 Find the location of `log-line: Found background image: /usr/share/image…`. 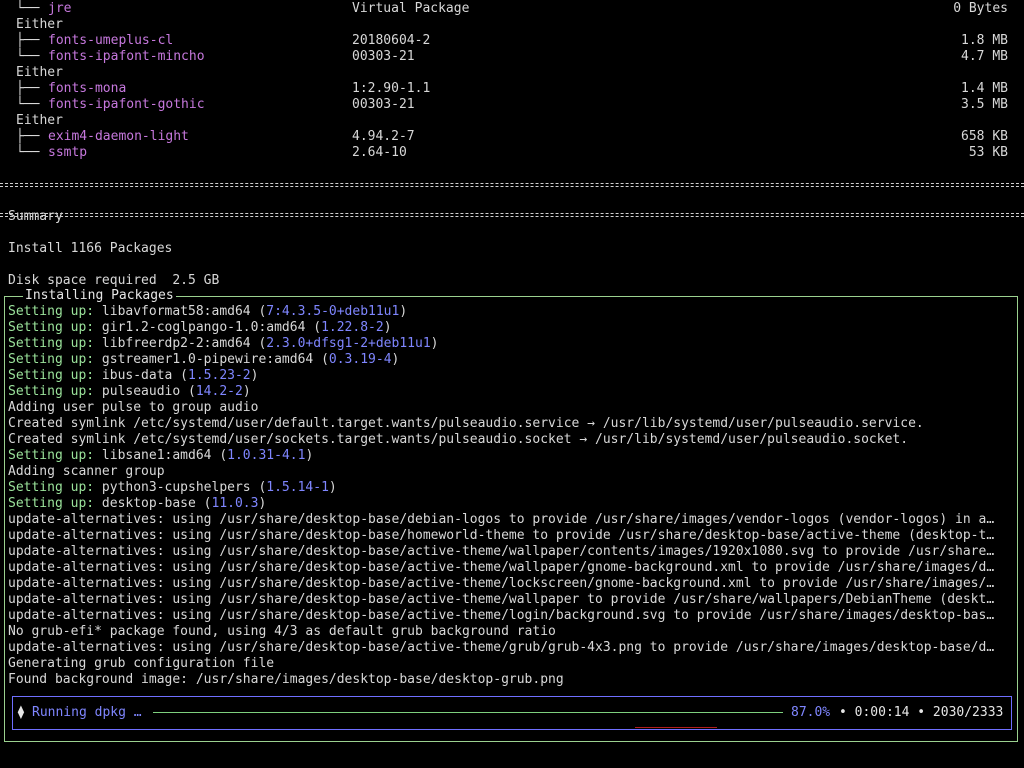

log-line: Found background image: /usr/share/image… is located at coordinates (514, 680).